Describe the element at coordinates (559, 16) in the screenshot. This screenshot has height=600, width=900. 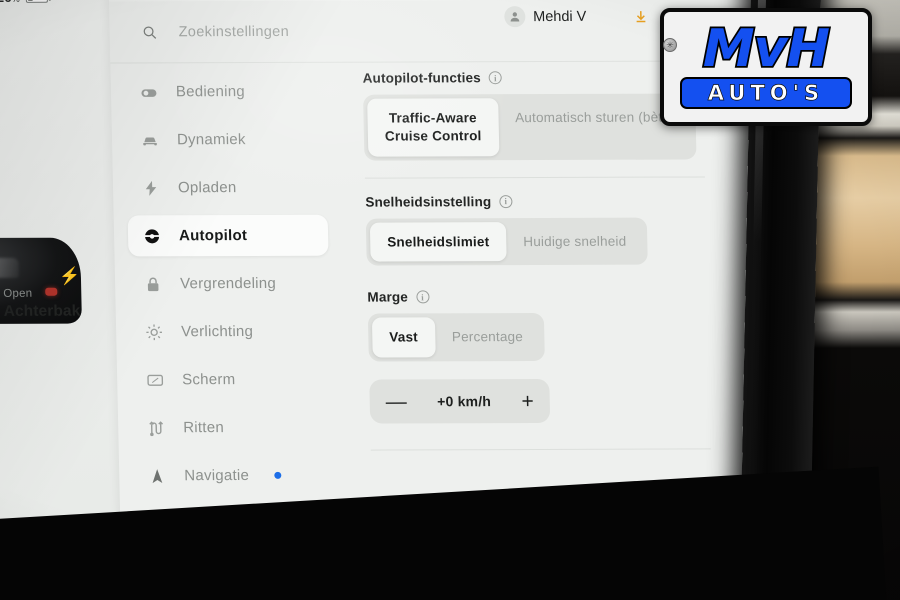
I see `toolbar-profile-name: Mehdi V` at that location.